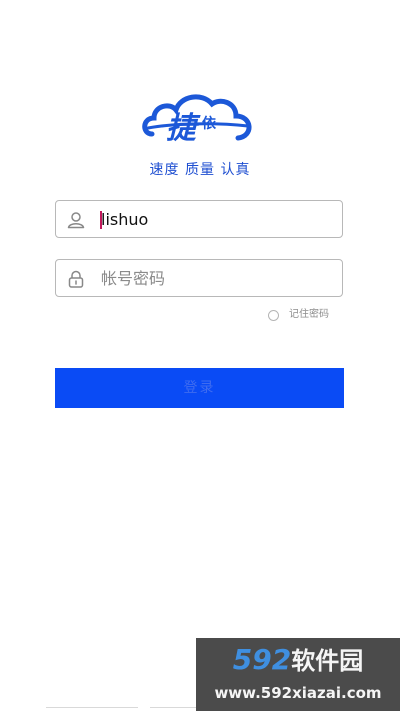 Image resolution: width=400 pixels, height=711 pixels. What do you see at coordinates (133, 278) in the screenshot?
I see `password-placeholder: 帐号密码` at bounding box center [133, 278].